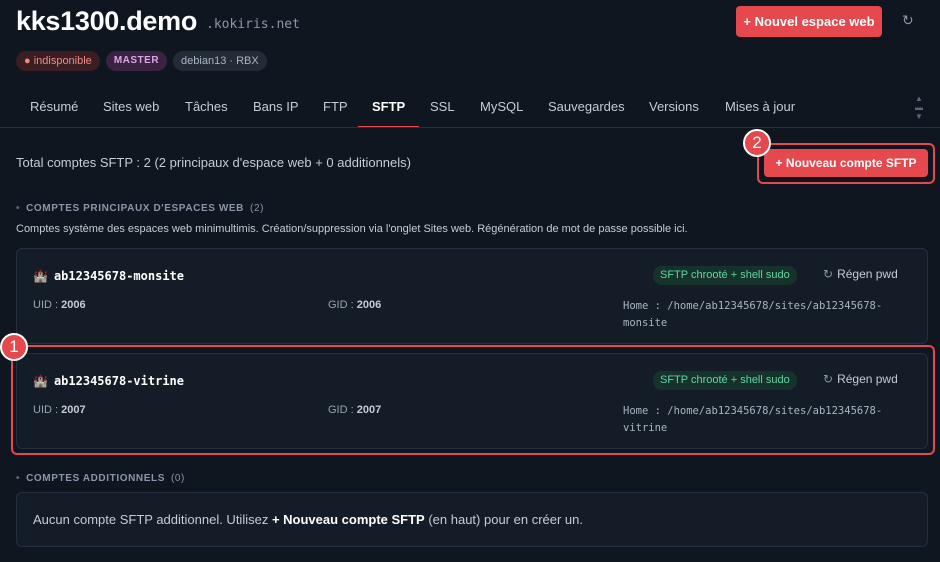 The width and height of the screenshot is (940, 562). Describe the element at coordinates (355, 305) in the screenshot. I see `gid-field: GID : 2006` at that location.